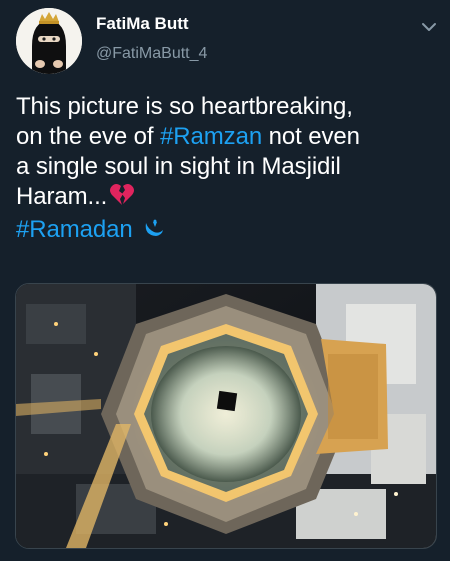  I want to click on hashtag-link: #Ramadan, so click(74, 229).